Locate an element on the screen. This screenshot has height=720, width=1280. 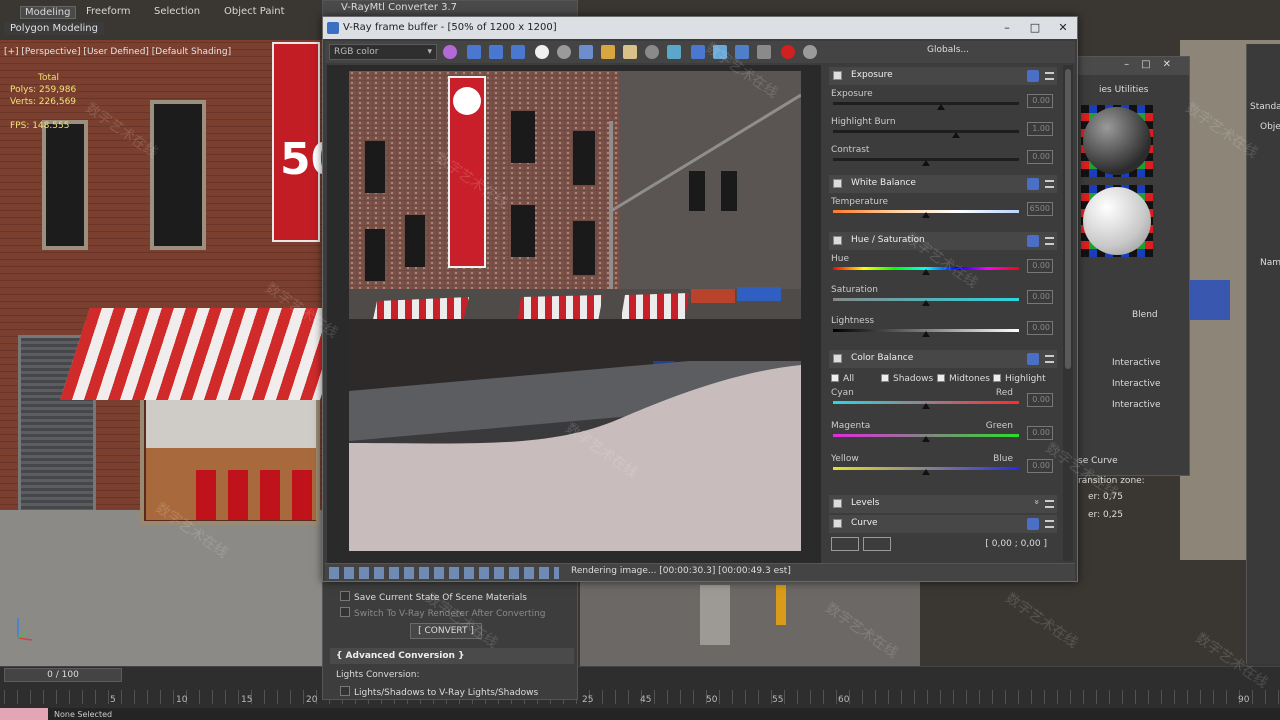
hue-sat-2-thumb is located at coordinates (926, 334).